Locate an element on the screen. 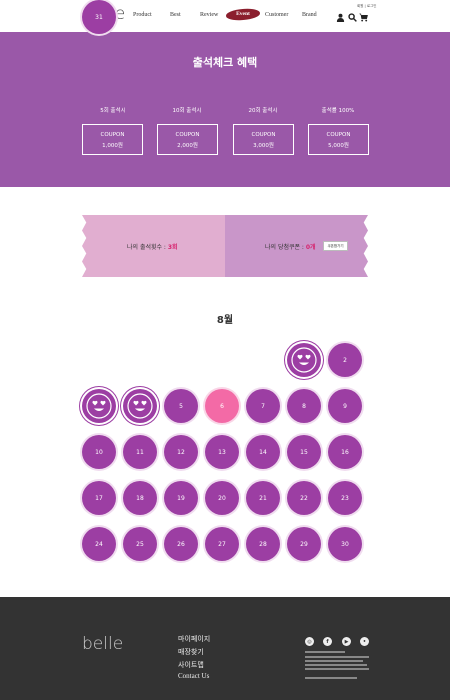 Image resolution: width=450 pixels, height=700 pixels. calendar-day: 26 is located at coordinates (181, 544).